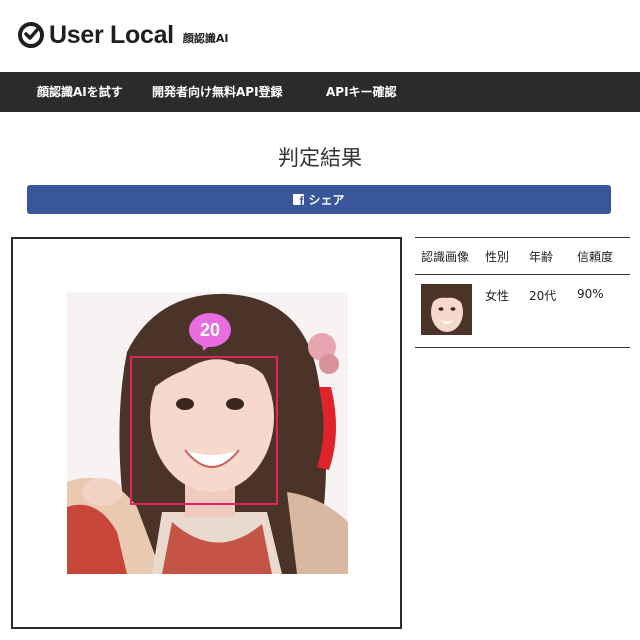 The height and width of the screenshot is (640, 640). What do you see at coordinates (507, 256) in the screenshot?
I see `header-gender: 性別` at bounding box center [507, 256].